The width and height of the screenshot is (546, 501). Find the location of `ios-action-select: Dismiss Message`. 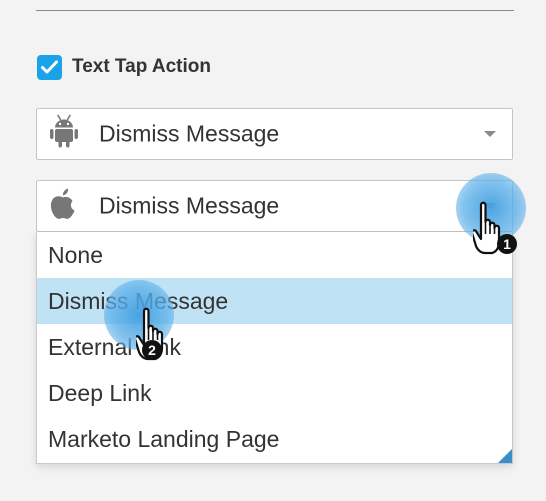

ios-action-select: Dismiss Message is located at coordinates (274, 206).